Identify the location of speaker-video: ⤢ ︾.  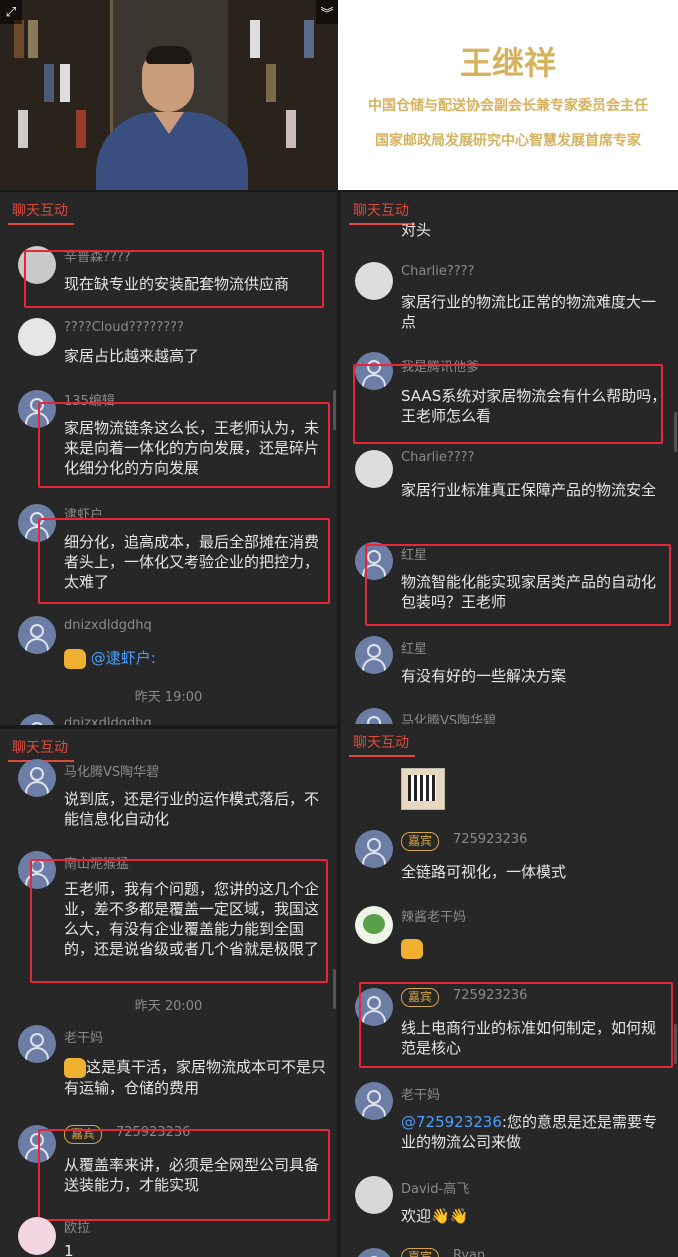
(169, 95).